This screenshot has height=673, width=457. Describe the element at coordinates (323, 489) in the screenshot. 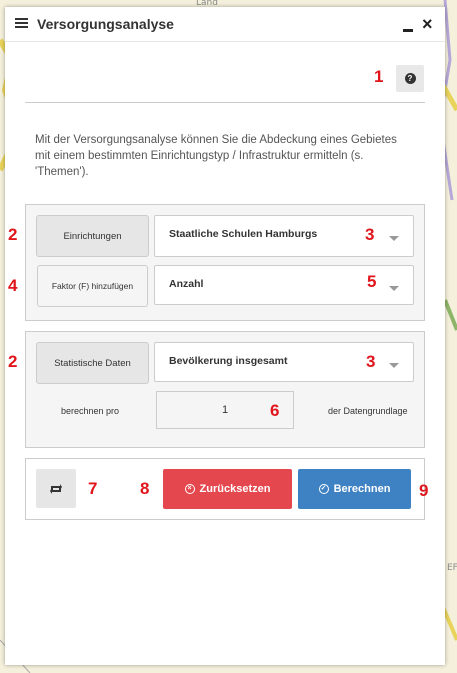

I see `check-circle-icon: ✓` at that location.